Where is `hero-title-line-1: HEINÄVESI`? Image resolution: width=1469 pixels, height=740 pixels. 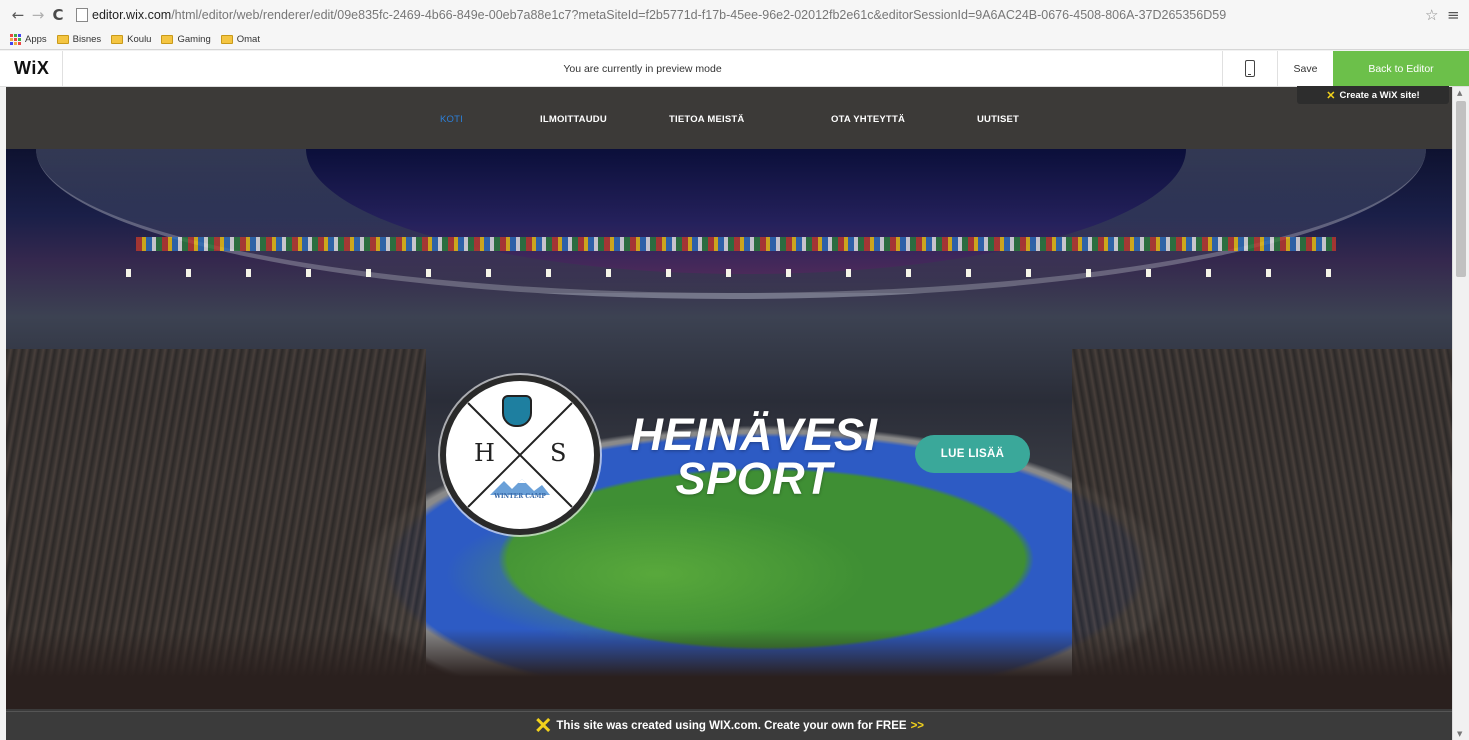 hero-title-line-1: HEINÄVESI is located at coordinates (754, 434).